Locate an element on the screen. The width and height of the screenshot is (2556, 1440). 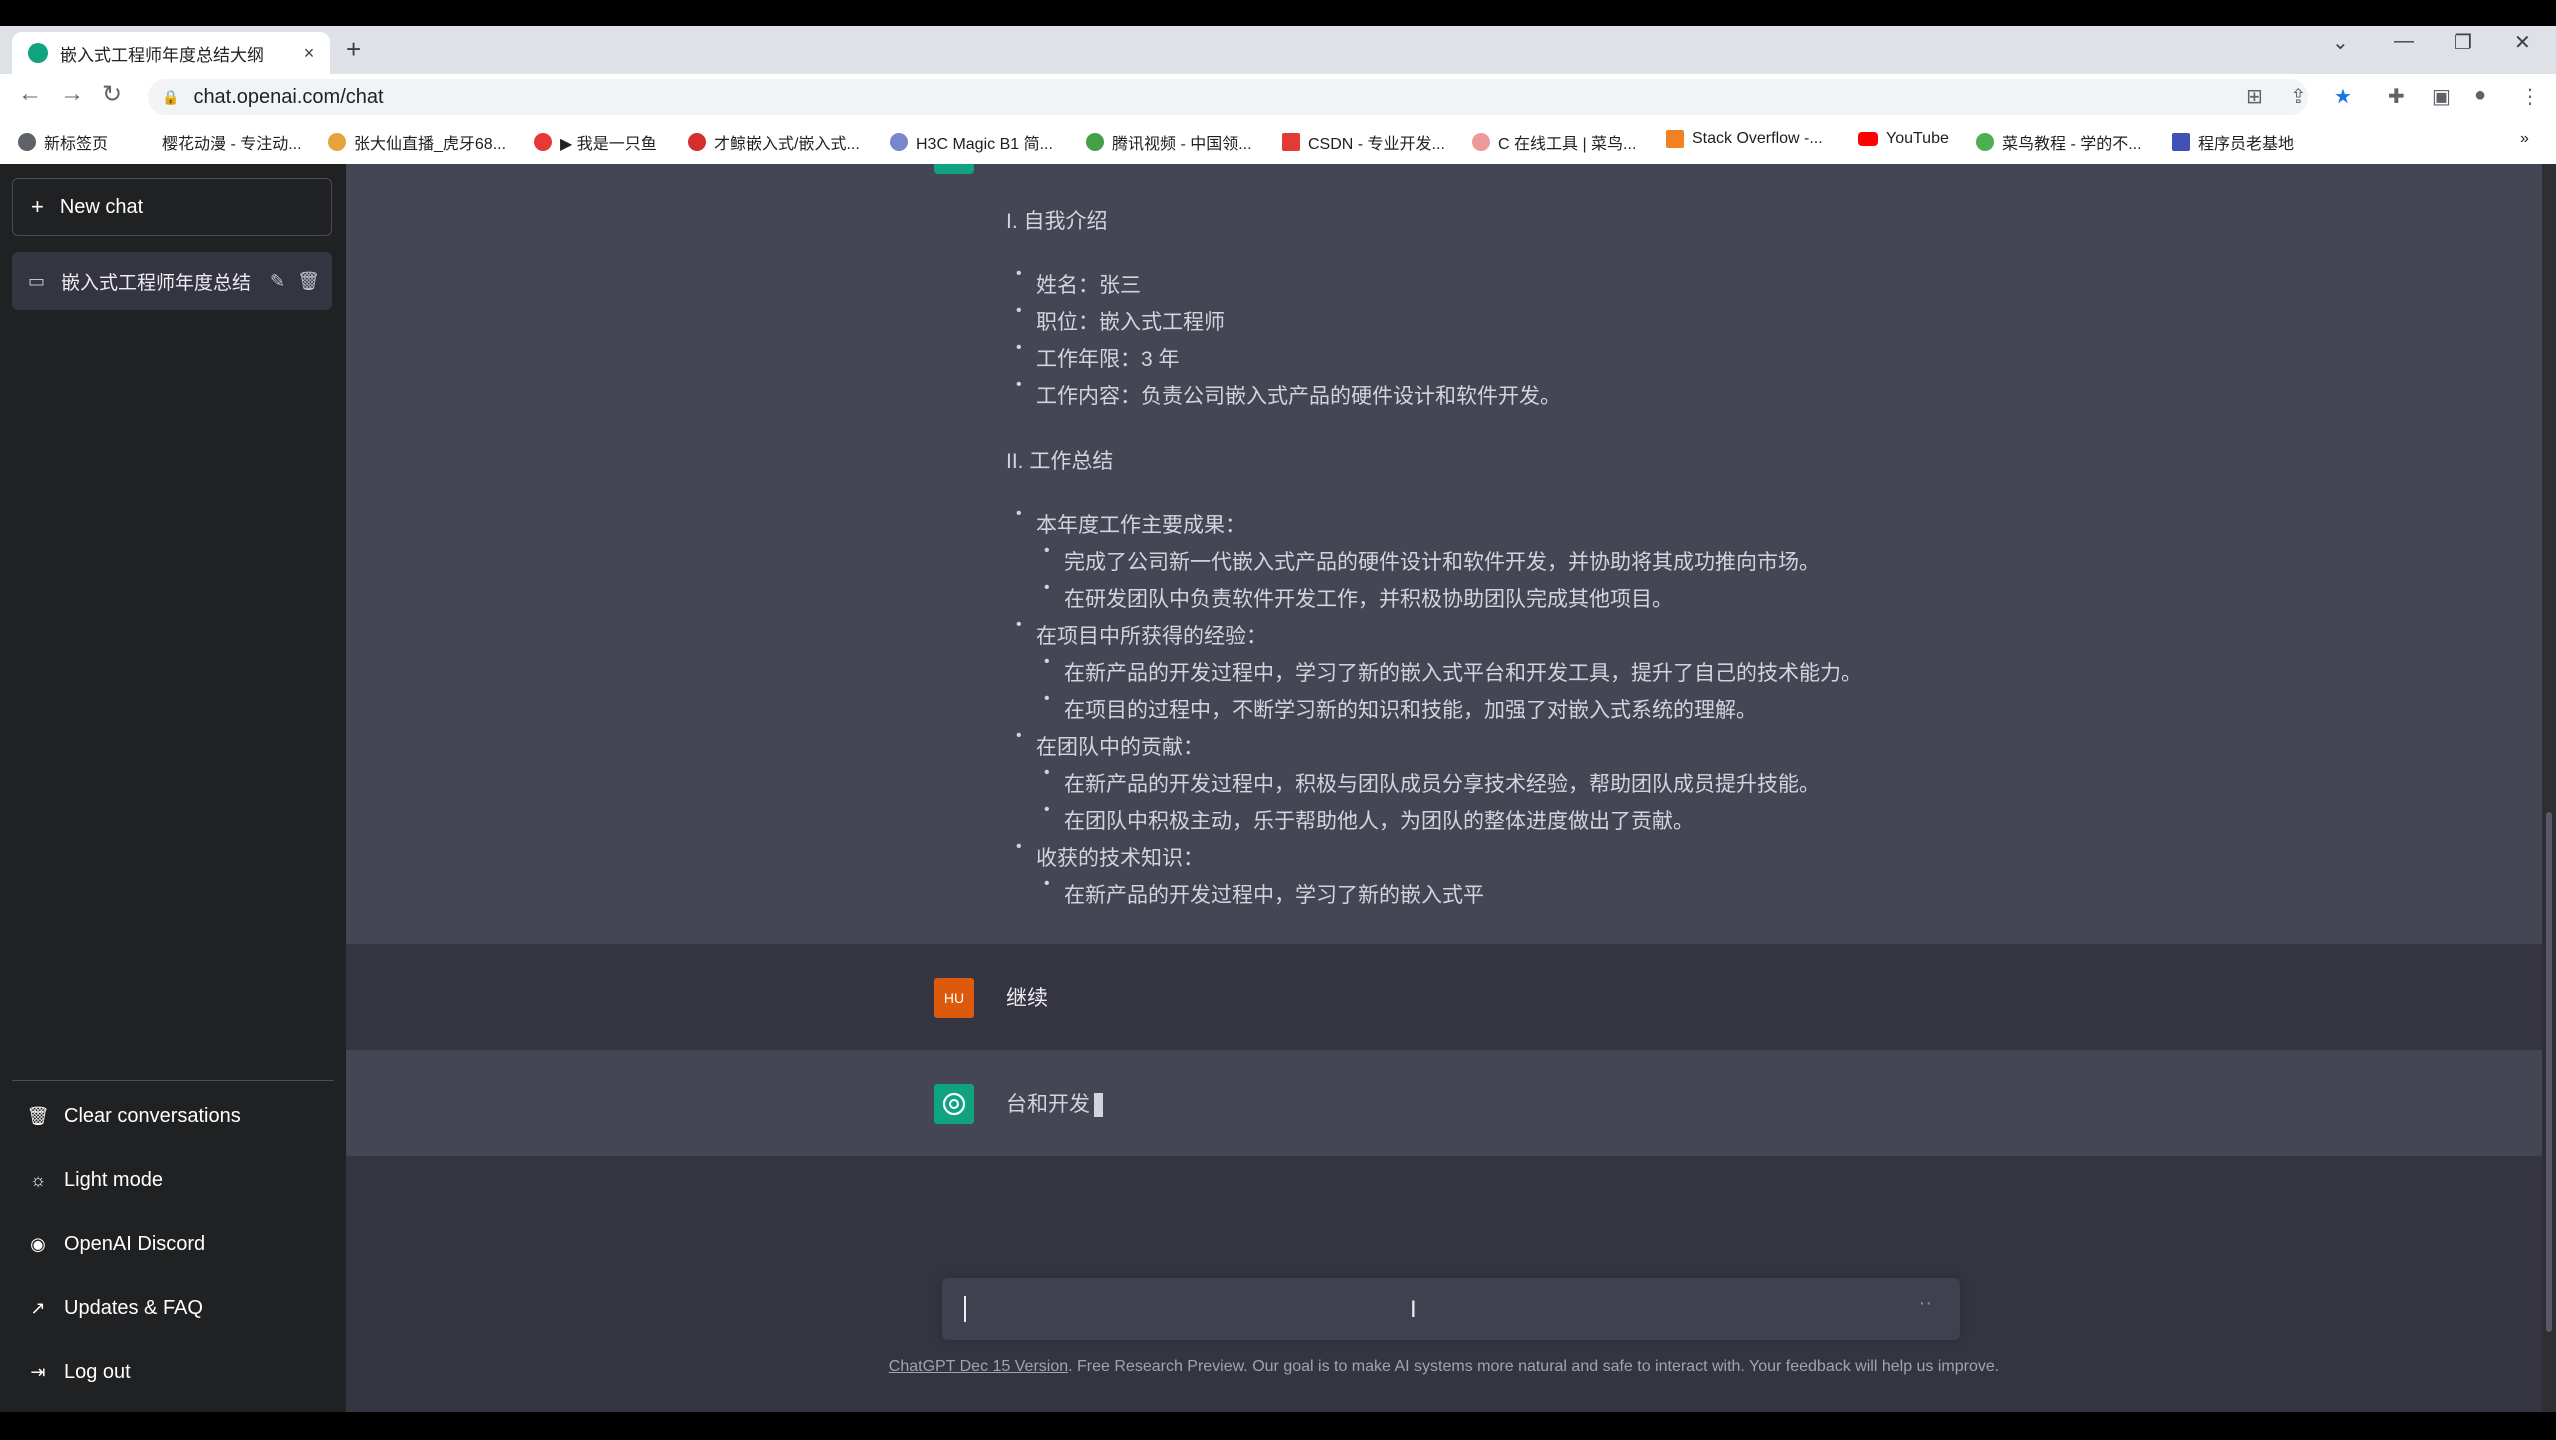
new-chat-label: New chat is located at coordinates (101, 206).